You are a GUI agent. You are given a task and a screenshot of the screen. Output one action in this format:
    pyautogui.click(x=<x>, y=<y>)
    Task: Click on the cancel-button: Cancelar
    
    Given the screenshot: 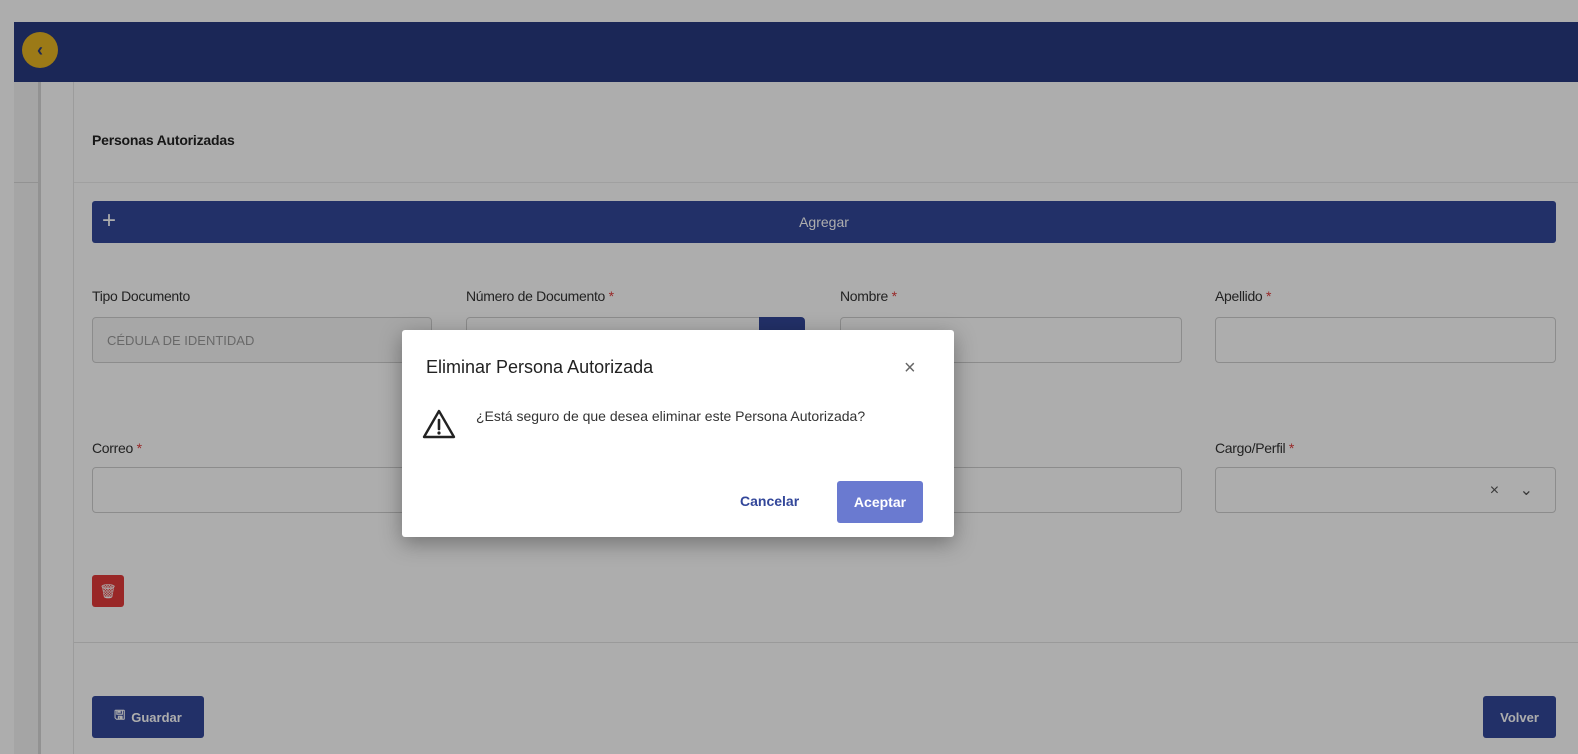 What is the action you would take?
    pyautogui.click(x=769, y=501)
    